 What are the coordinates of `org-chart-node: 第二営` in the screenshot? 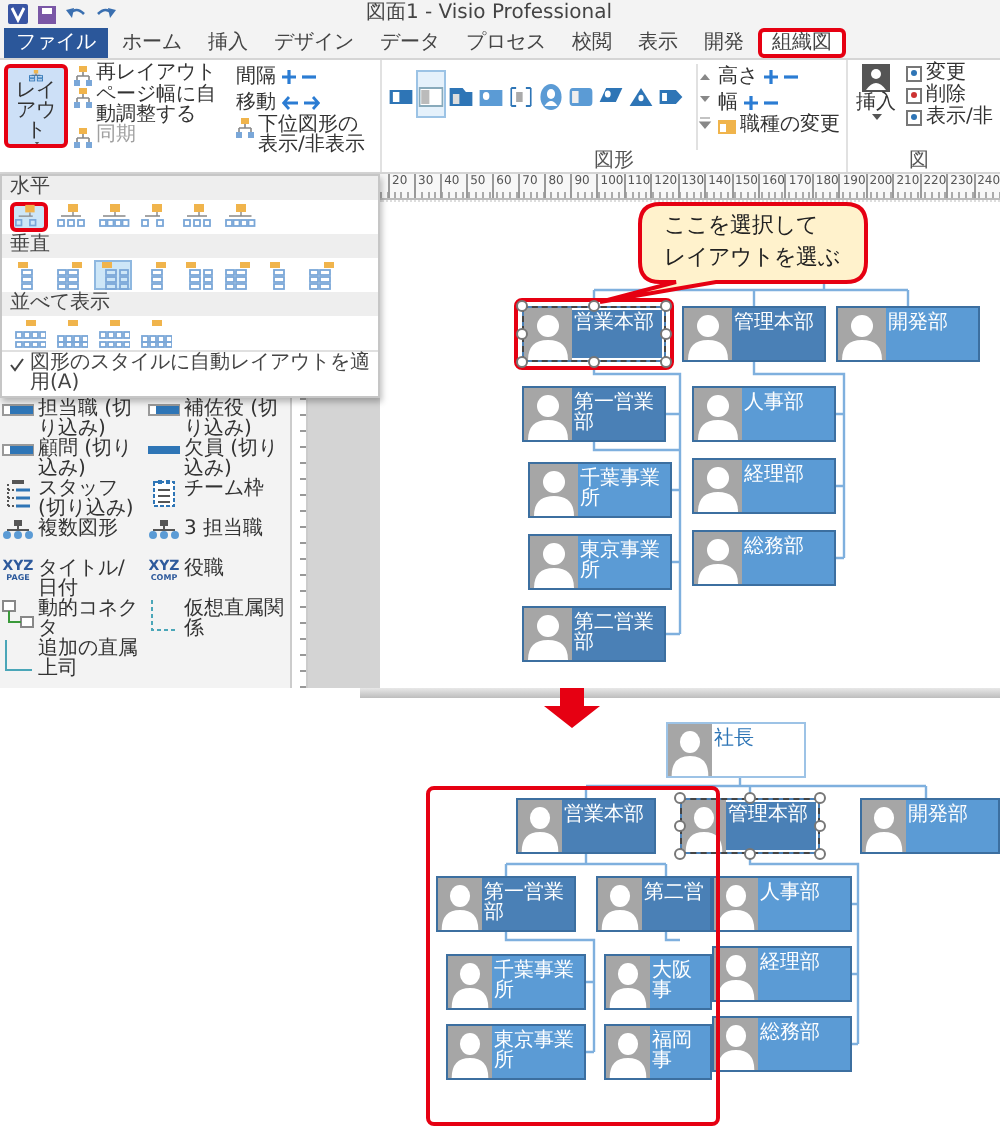 It's located at (654, 904).